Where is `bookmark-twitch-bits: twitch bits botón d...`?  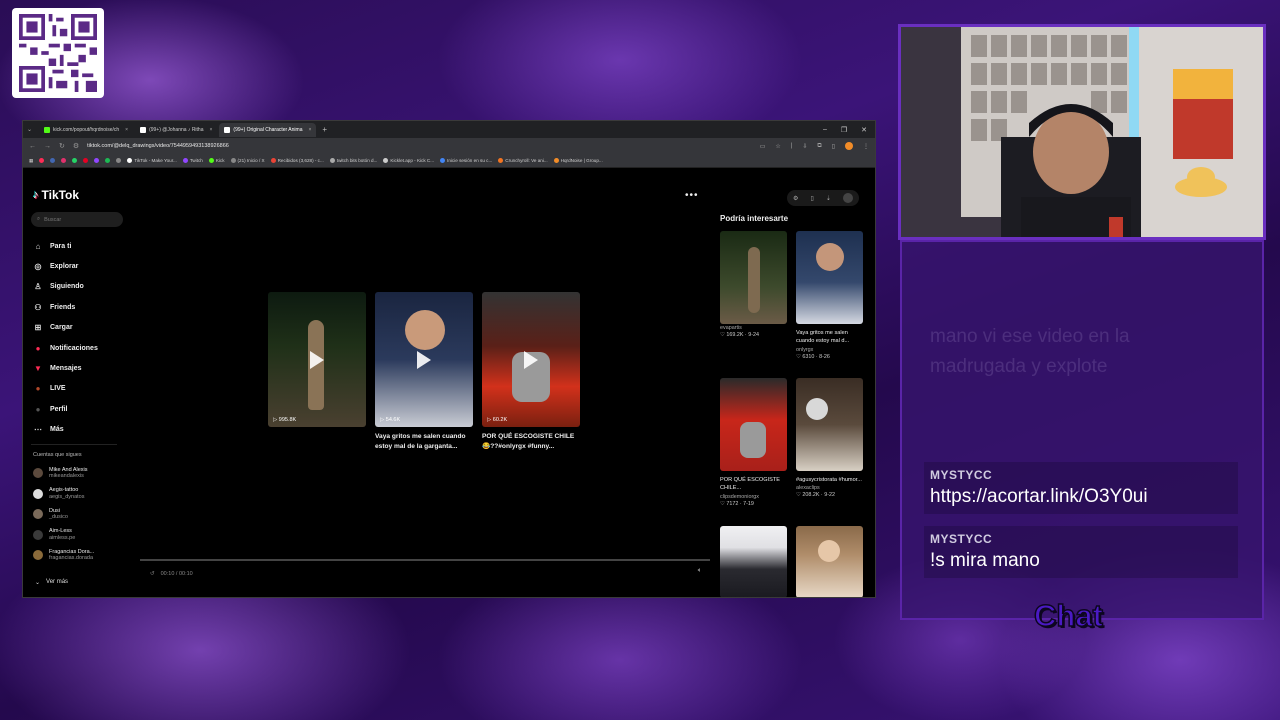
bookmark-twitch-bits: twitch bits botón d... is located at coordinates (353, 160).